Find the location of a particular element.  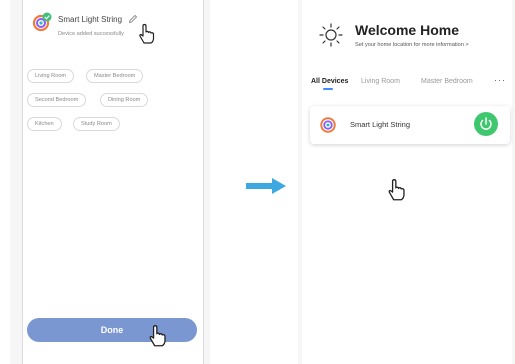

tab-all-devices: All Devices is located at coordinates (329, 81).